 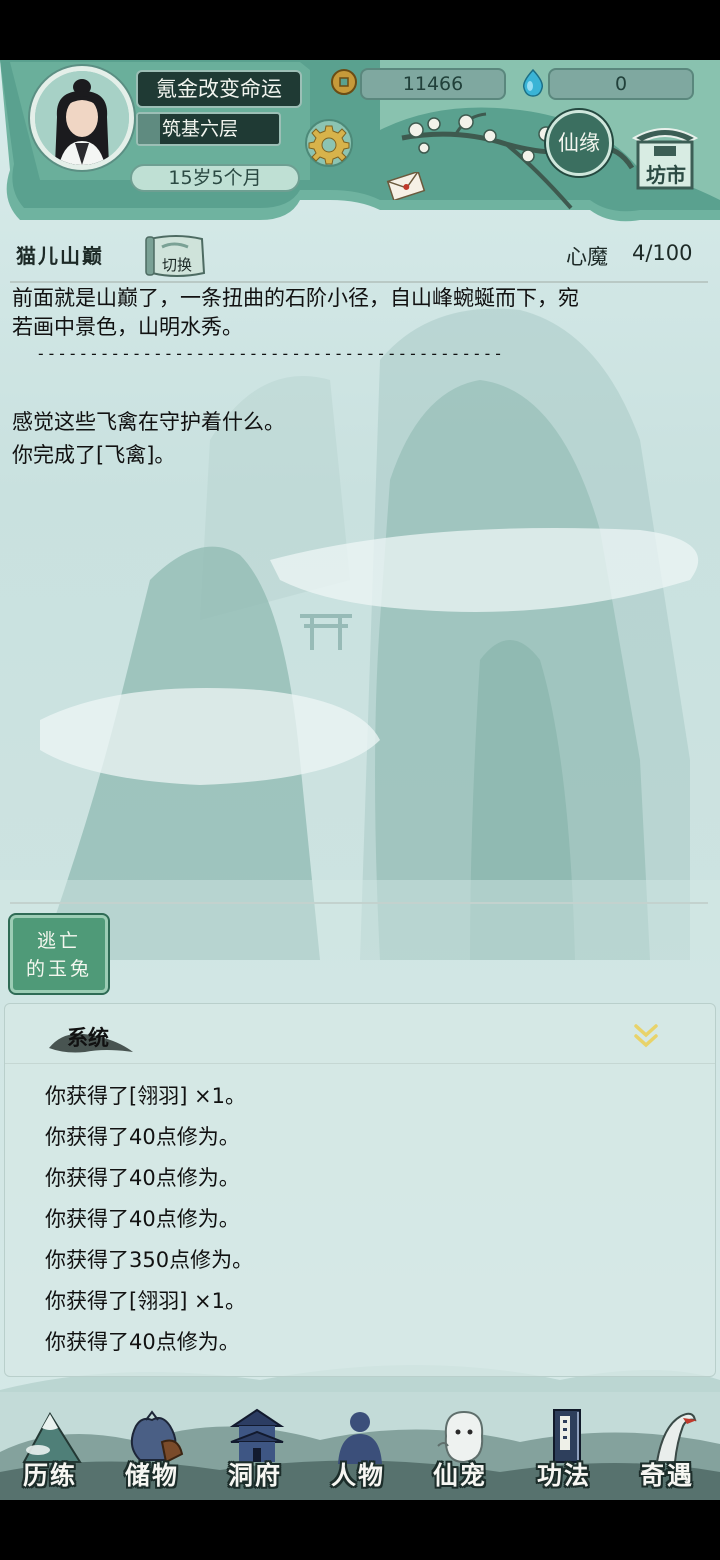 I want to click on realm-progress-fill, so click(x=149, y=129).